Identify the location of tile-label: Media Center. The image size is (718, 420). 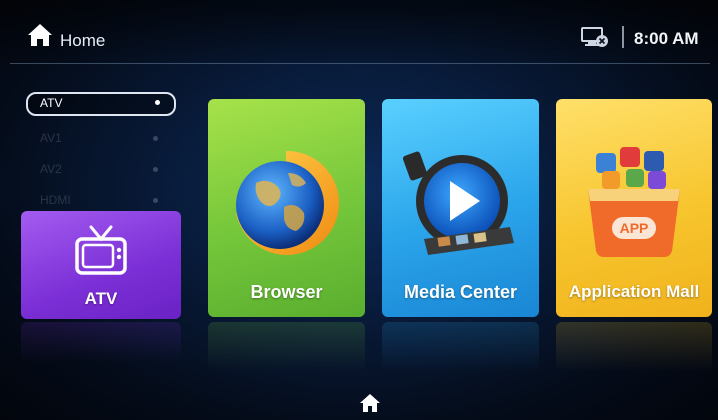
(460, 292).